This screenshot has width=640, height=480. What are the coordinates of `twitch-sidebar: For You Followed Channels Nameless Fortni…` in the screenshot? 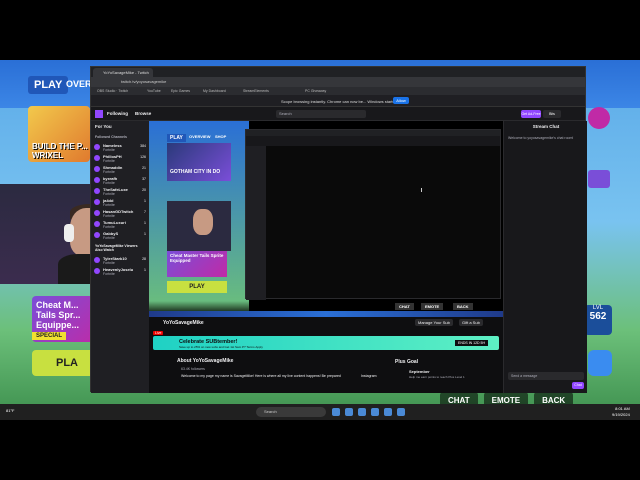 It's located at (120, 257).